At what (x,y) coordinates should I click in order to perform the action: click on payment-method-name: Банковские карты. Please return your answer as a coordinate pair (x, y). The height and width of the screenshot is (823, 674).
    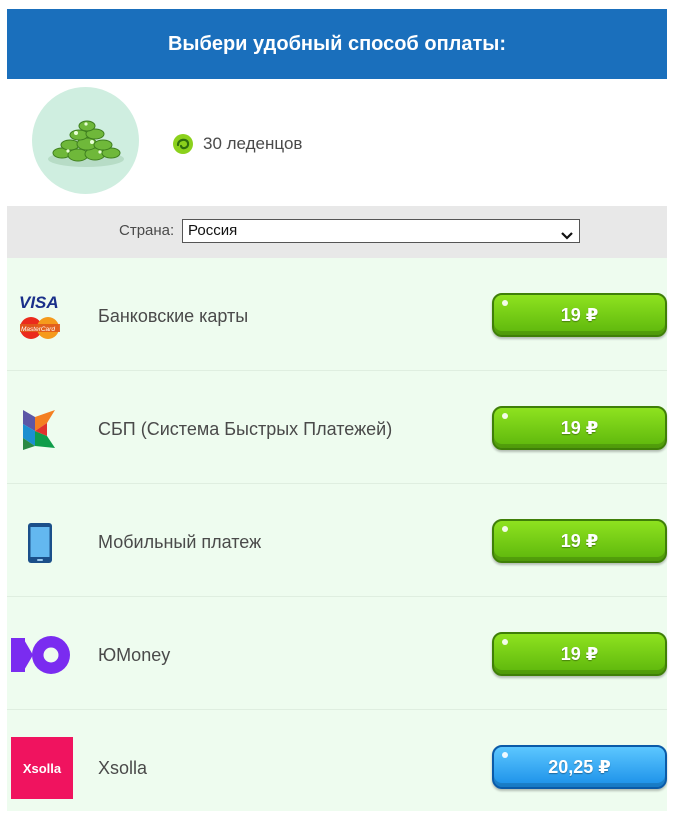
    Looking at the image, I should click on (173, 316).